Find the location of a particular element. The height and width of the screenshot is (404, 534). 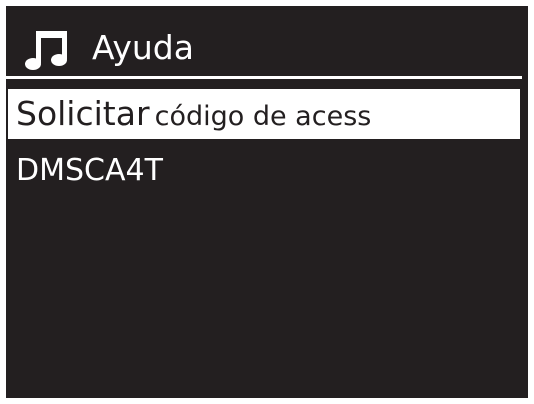

menu-item-label-rest: código de acess is located at coordinates (263, 116).